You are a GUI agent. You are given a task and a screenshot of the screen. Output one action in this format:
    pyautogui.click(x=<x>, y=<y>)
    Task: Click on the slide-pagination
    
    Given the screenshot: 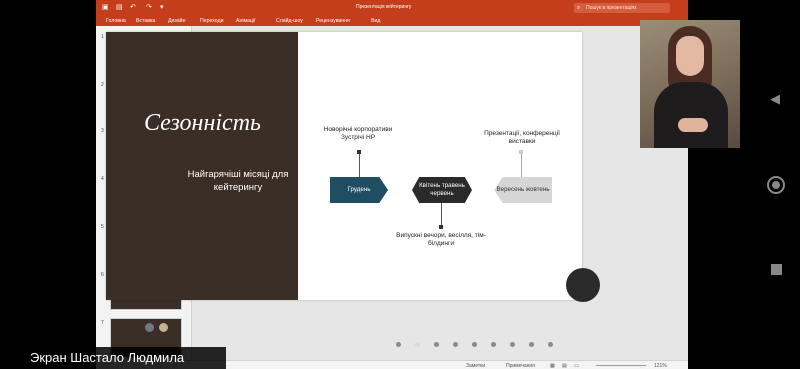 What is the action you would take?
    pyautogui.click(x=486, y=345)
    